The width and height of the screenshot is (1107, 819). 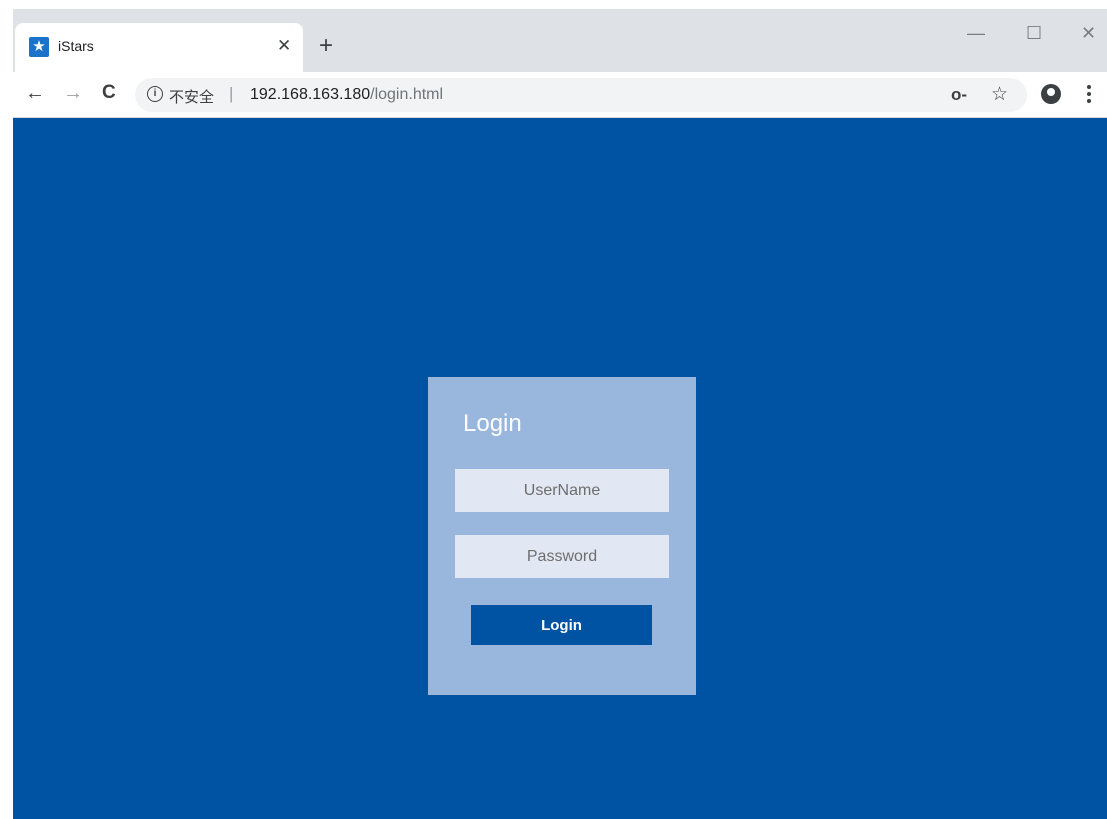 I want to click on forward-button: →, so click(x=73, y=93).